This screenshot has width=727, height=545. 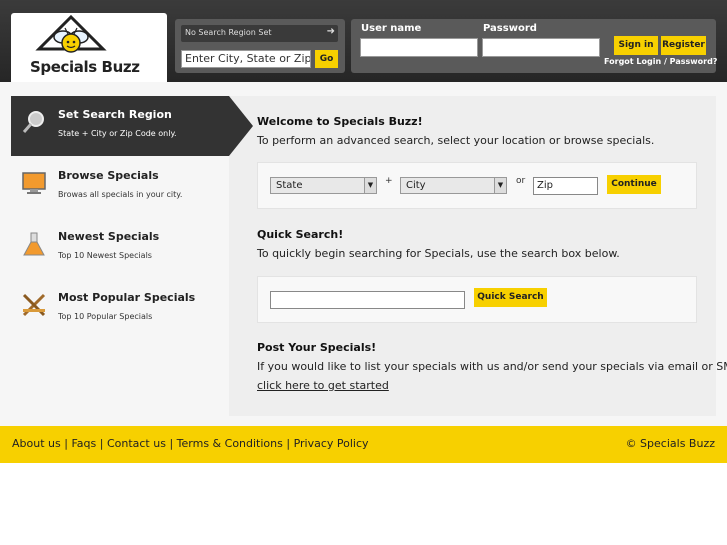 I want to click on password-field, so click(x=541, y=47).